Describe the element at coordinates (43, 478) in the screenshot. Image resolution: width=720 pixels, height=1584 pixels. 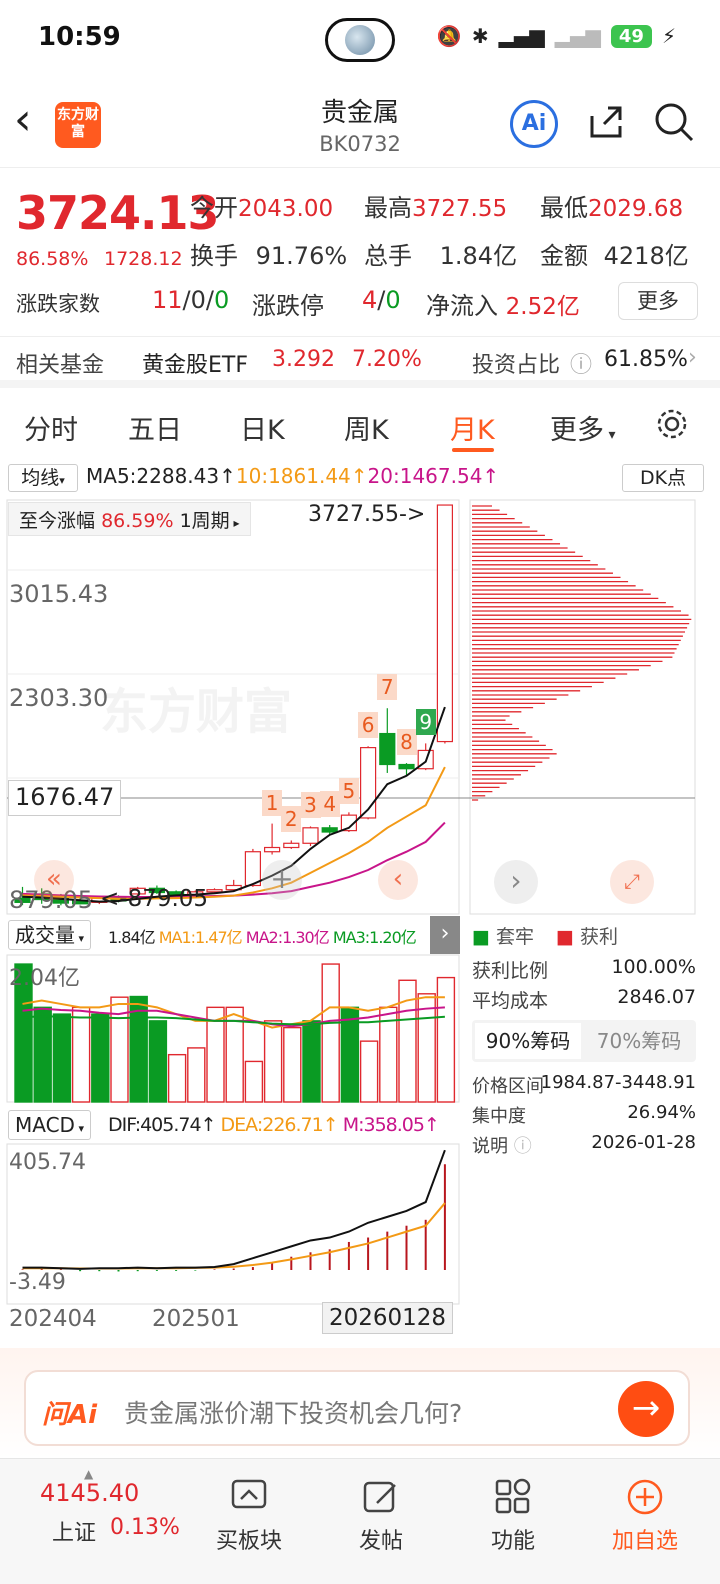
I see `ma-dropdown: 均线▾` at that location.